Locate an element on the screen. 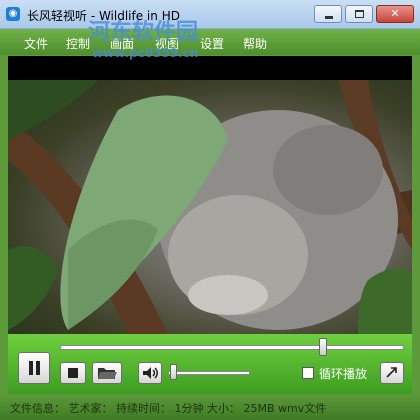 The image size is (420, 420). expand-button is located at coordinates (392, 373).